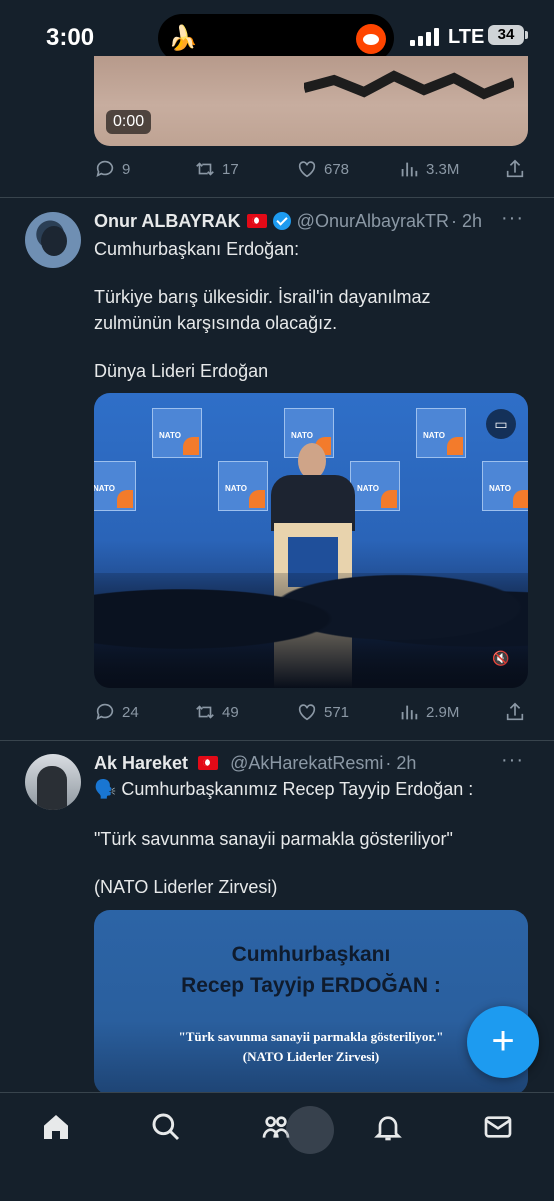 The height and width of the screenshot is (1201, 554). I want to click on view-count: 3.3M, so click(443, 169).